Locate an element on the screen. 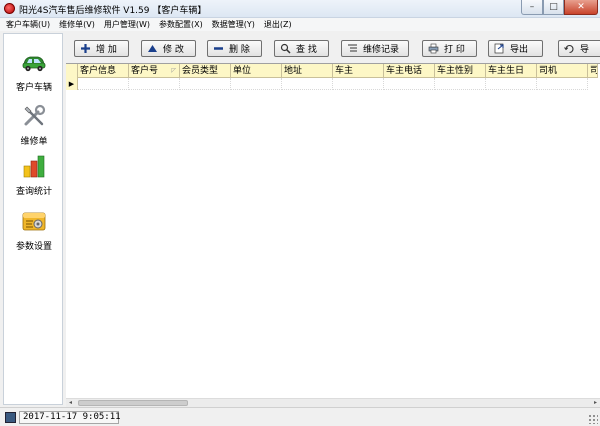 Image resolution: width=600 pixels, height=426 pixels. toolbar: 增 加 修 改 删 除 查 找 维修记录 打 印 导出 导 is located at coordinates (333, 48).